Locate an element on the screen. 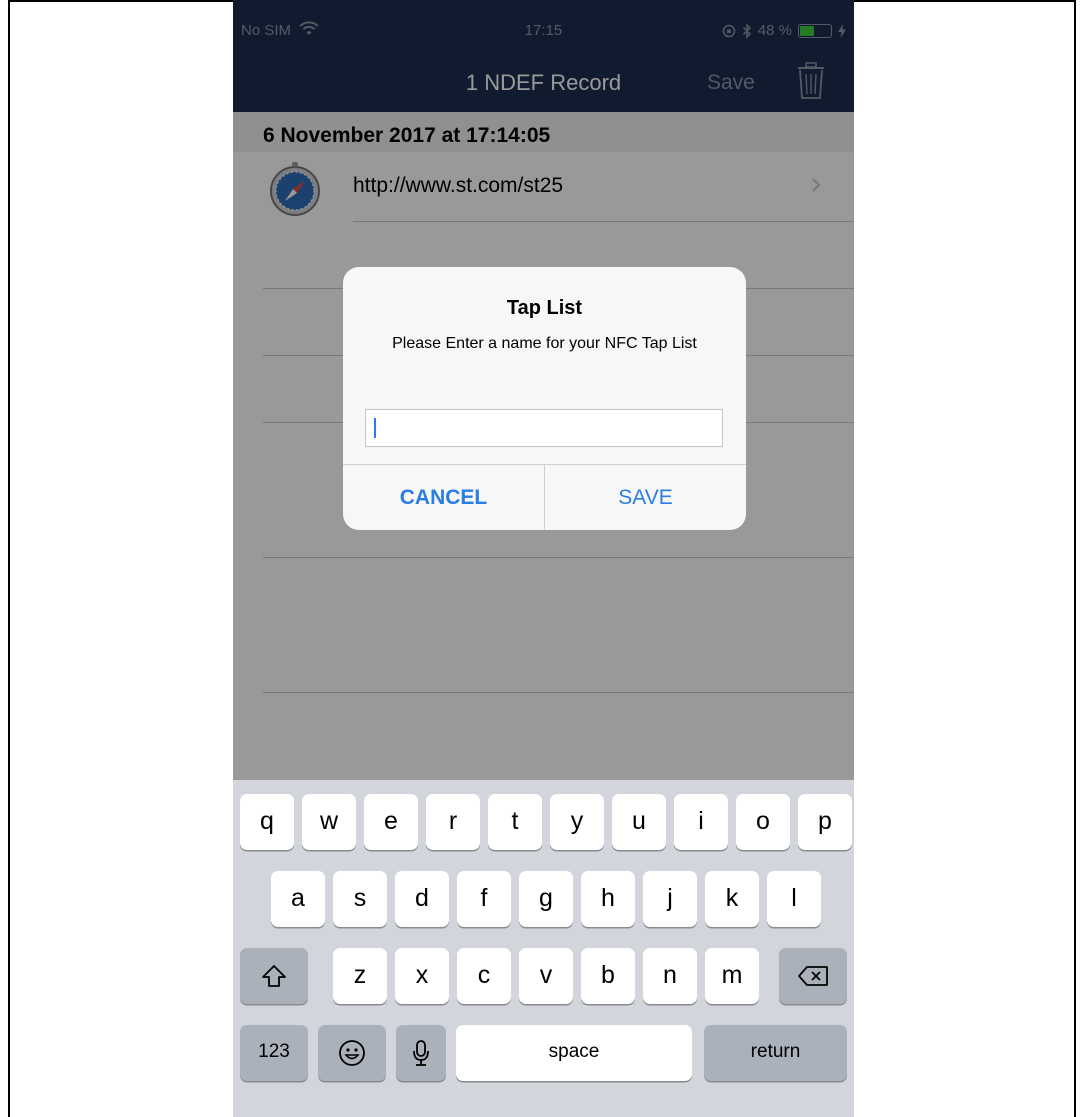 The height and width of the screenshot is (1117, 1082). key-q: q is located at coordinates (267, 822).